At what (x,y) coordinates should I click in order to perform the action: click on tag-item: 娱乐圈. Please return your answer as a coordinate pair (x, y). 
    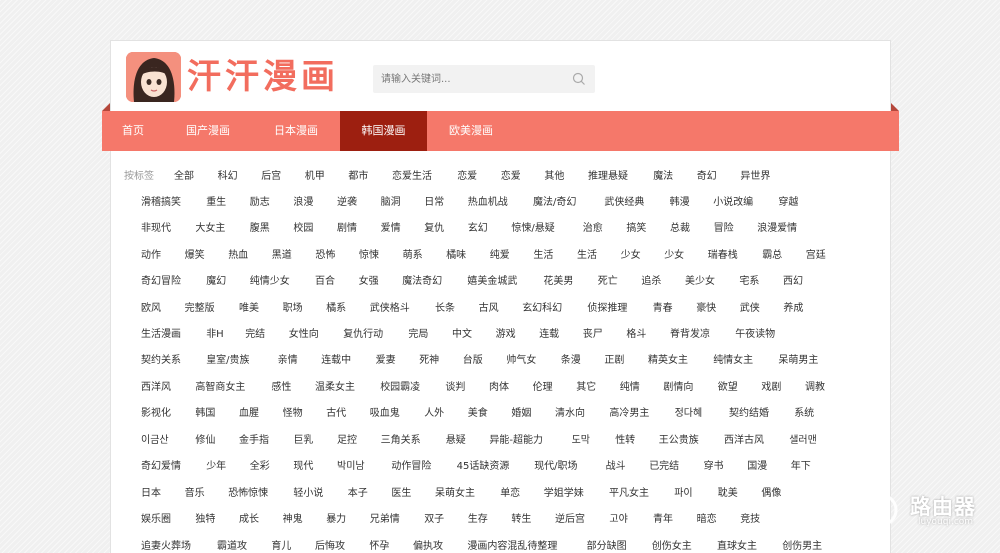
    Looking at the image, I should click on (156, 520).